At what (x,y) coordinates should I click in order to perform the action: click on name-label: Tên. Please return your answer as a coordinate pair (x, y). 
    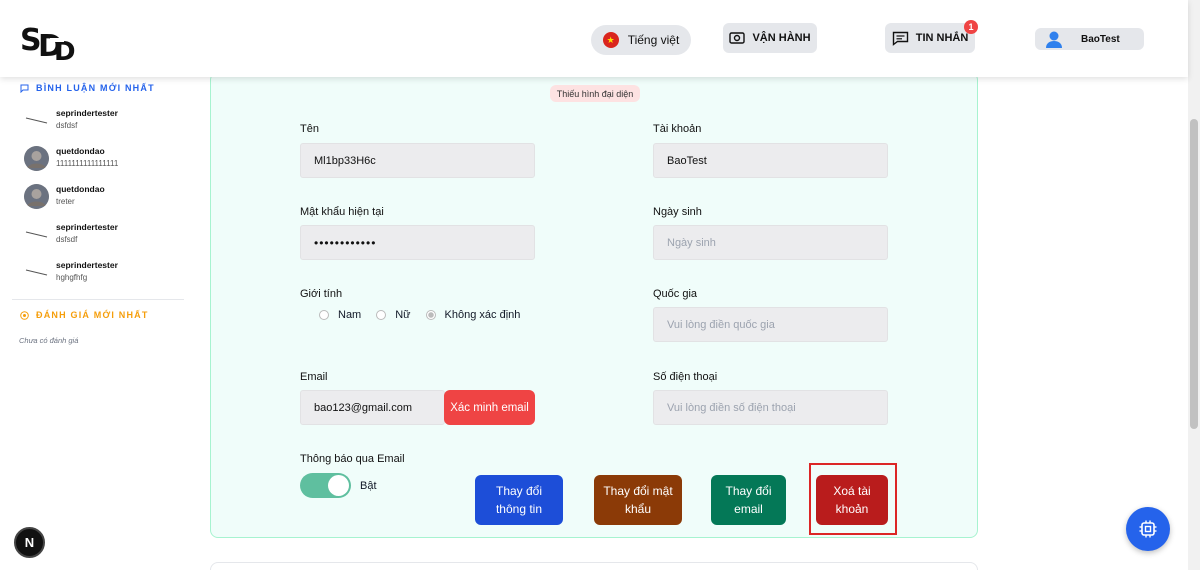
    Looking at the image, I should click on (309, 129).